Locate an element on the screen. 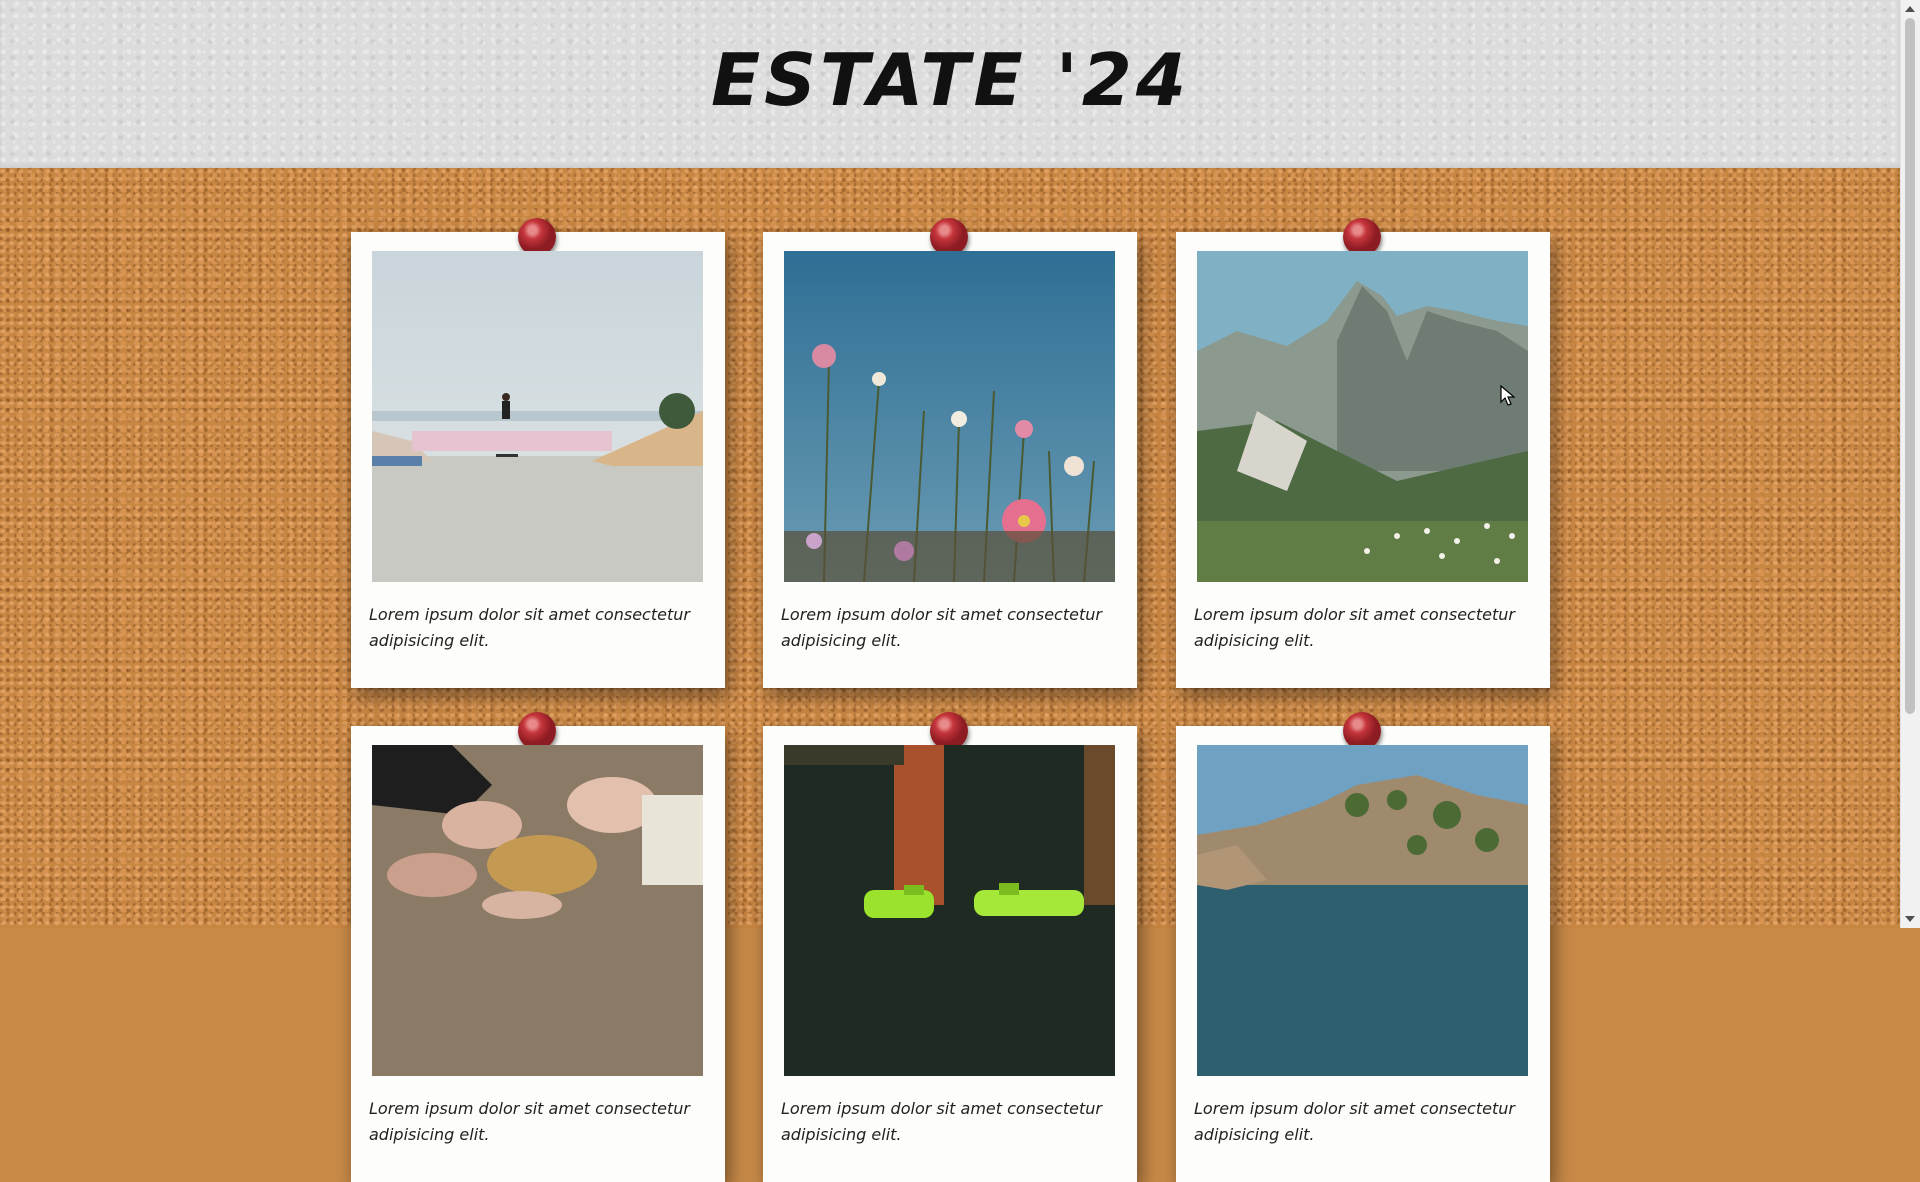 The width and height of the screenshot is (1920, 1182). scroll-thumb is located at coordinates (1910, 366).